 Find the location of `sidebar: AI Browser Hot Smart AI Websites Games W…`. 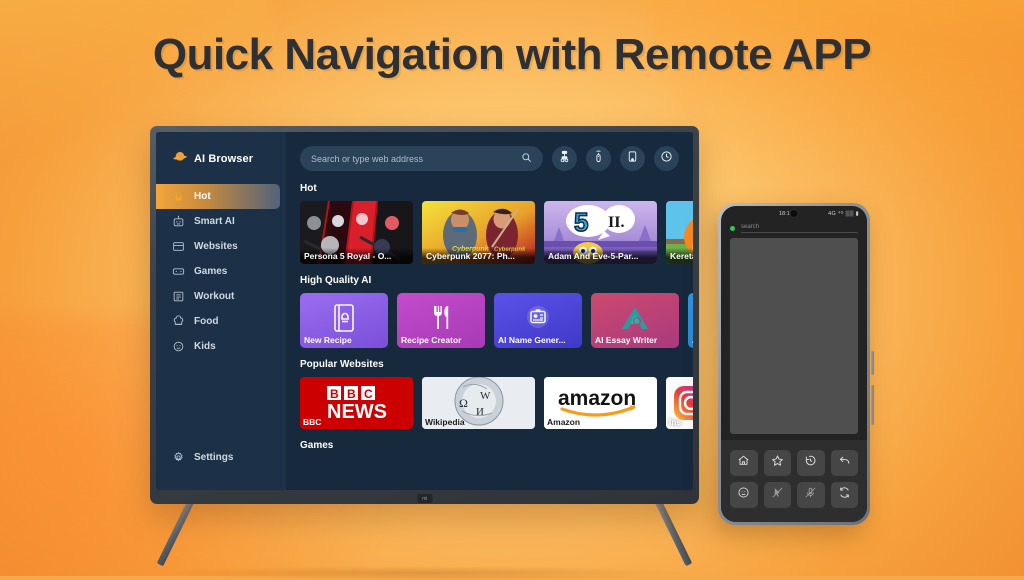

sidebar: AI Browser Hot Smart AI Websites Games W… is located at coordinates (221, 311).